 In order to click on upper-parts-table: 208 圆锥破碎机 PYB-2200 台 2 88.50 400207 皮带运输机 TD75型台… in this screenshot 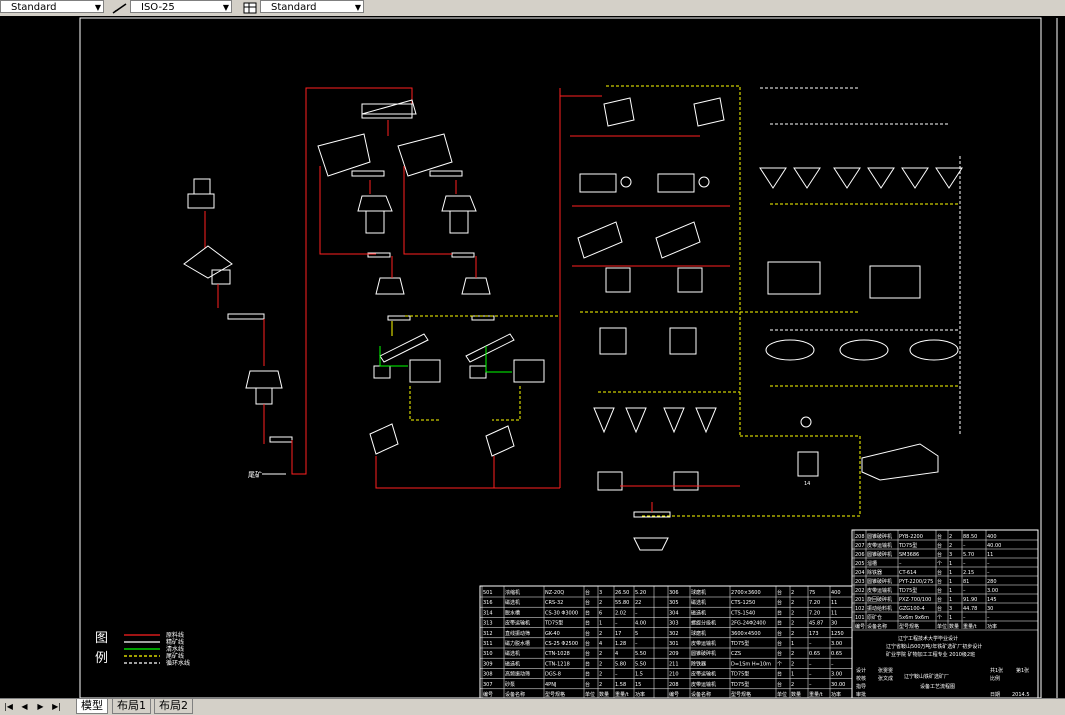, I will do `click(945, 580)`.